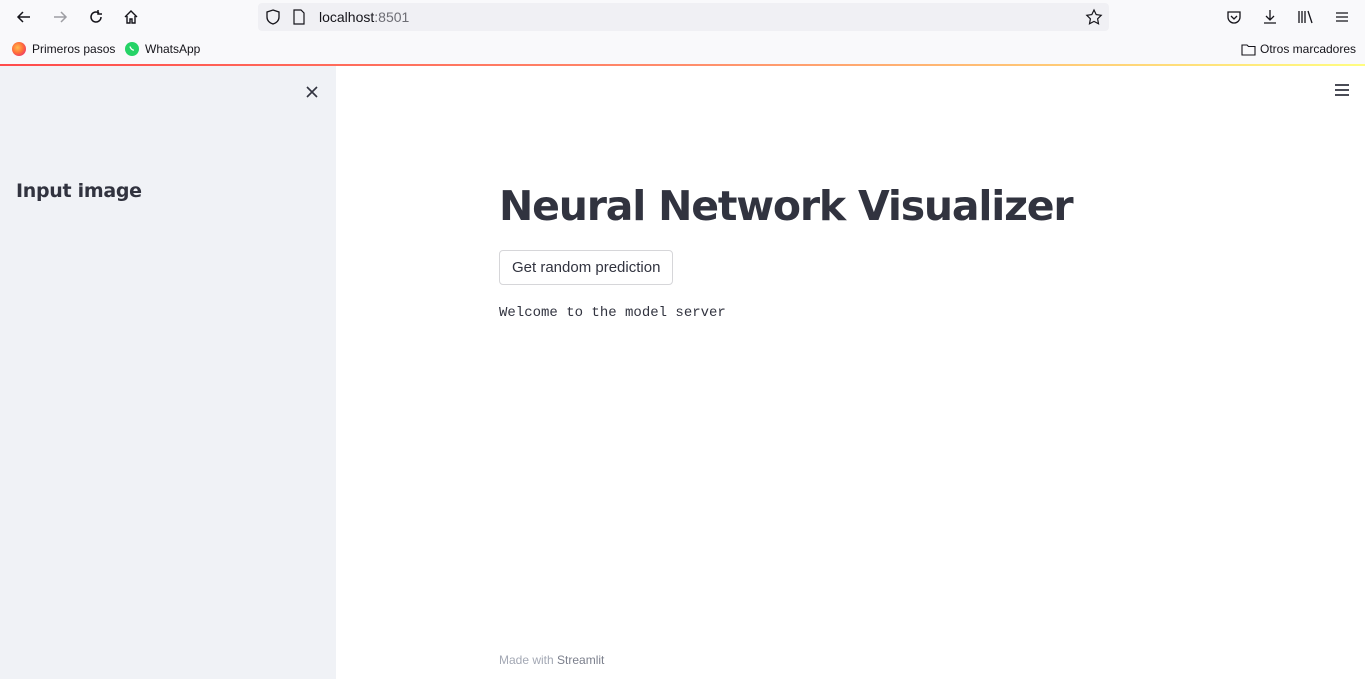 The image size is (1365, 679). Describe the element at coordinates (19, 49) in the screenshot. I see `firefox-icon` at that location.